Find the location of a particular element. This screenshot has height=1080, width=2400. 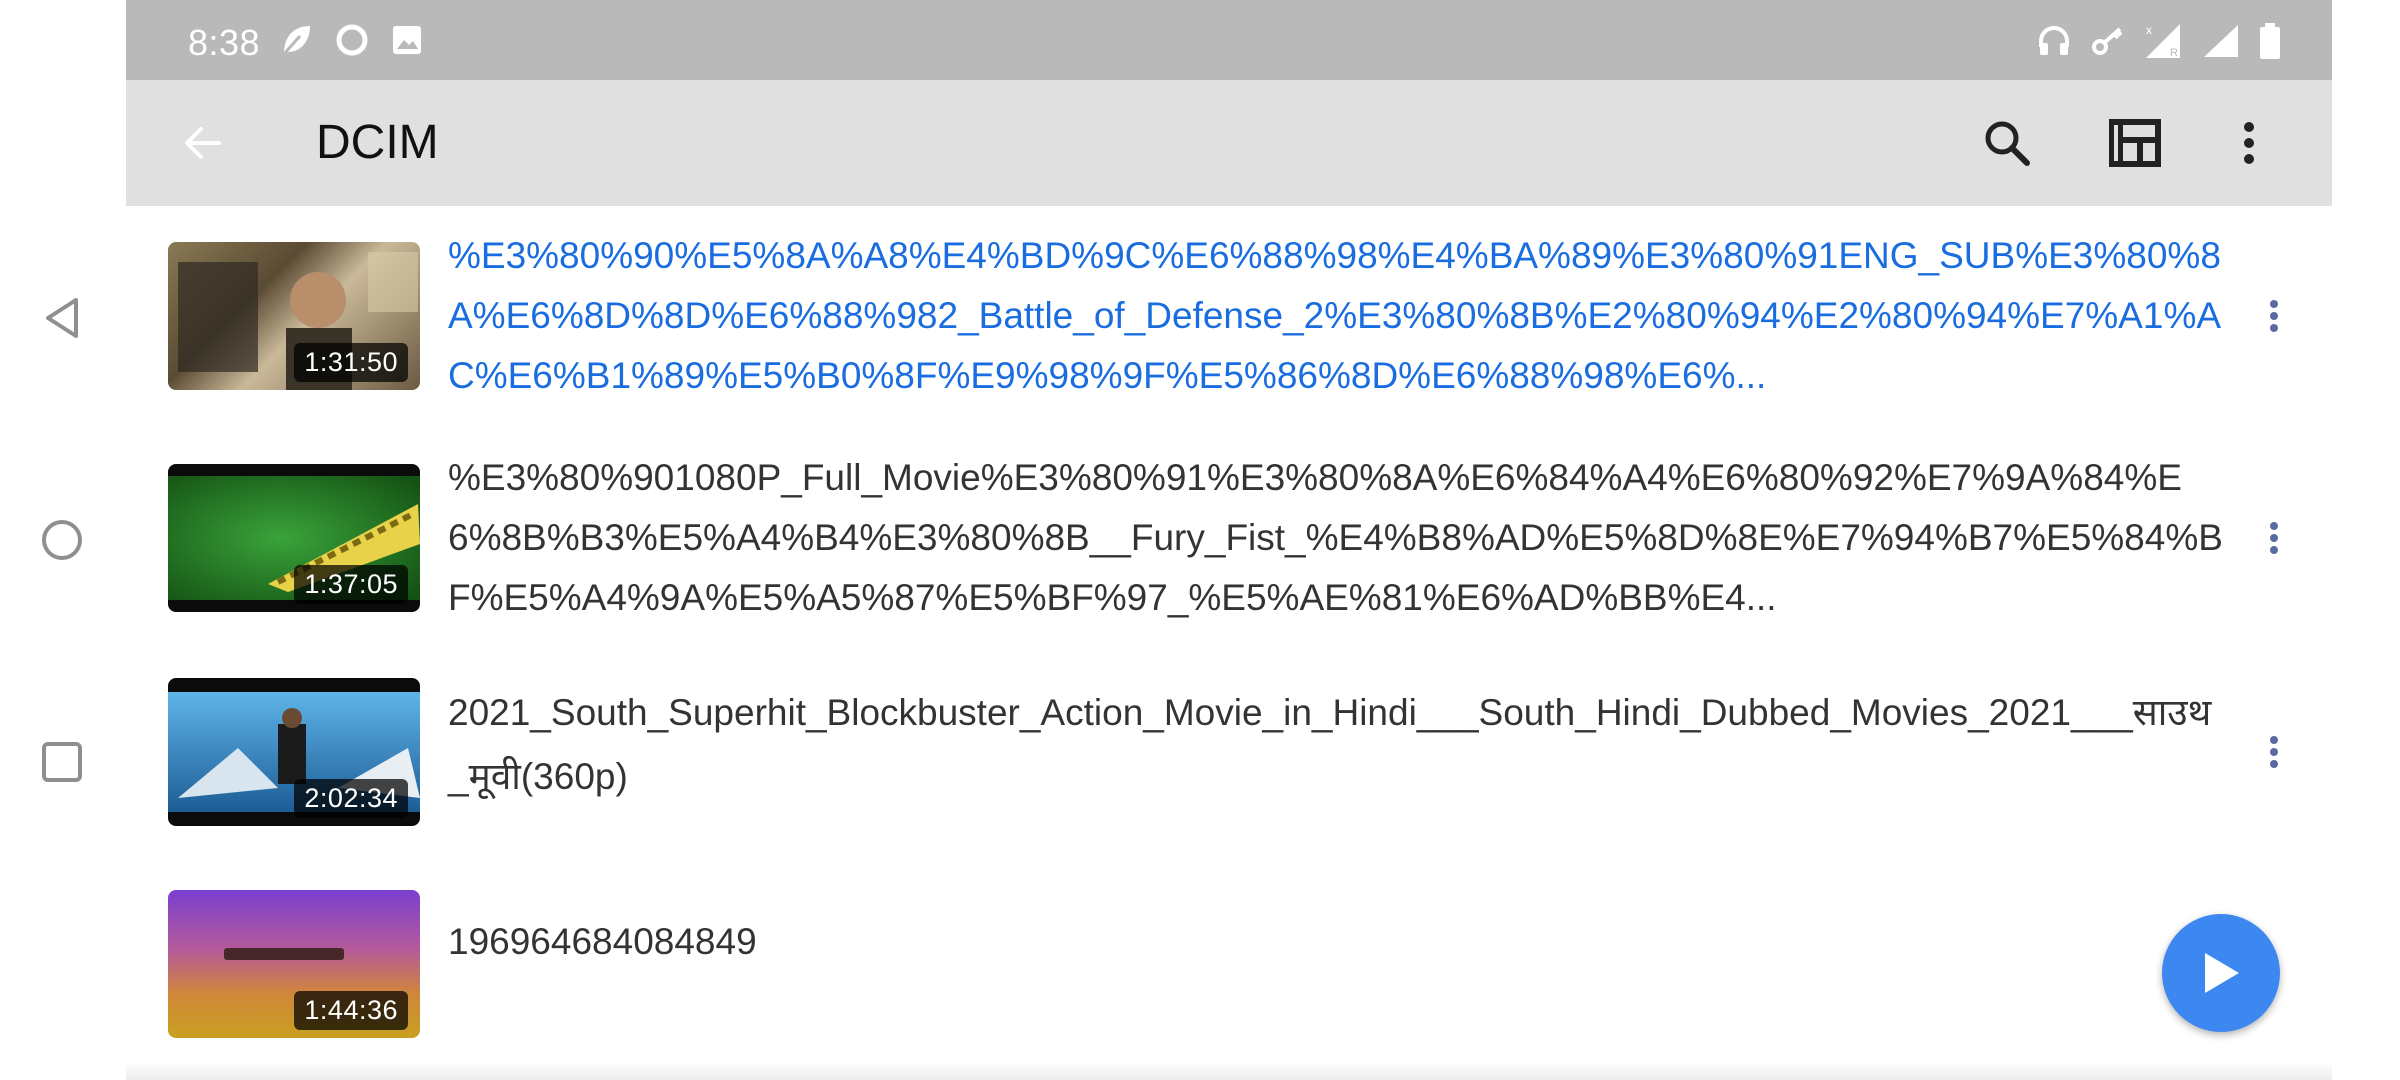

leaf-icon is located at coordinates (296, 40).